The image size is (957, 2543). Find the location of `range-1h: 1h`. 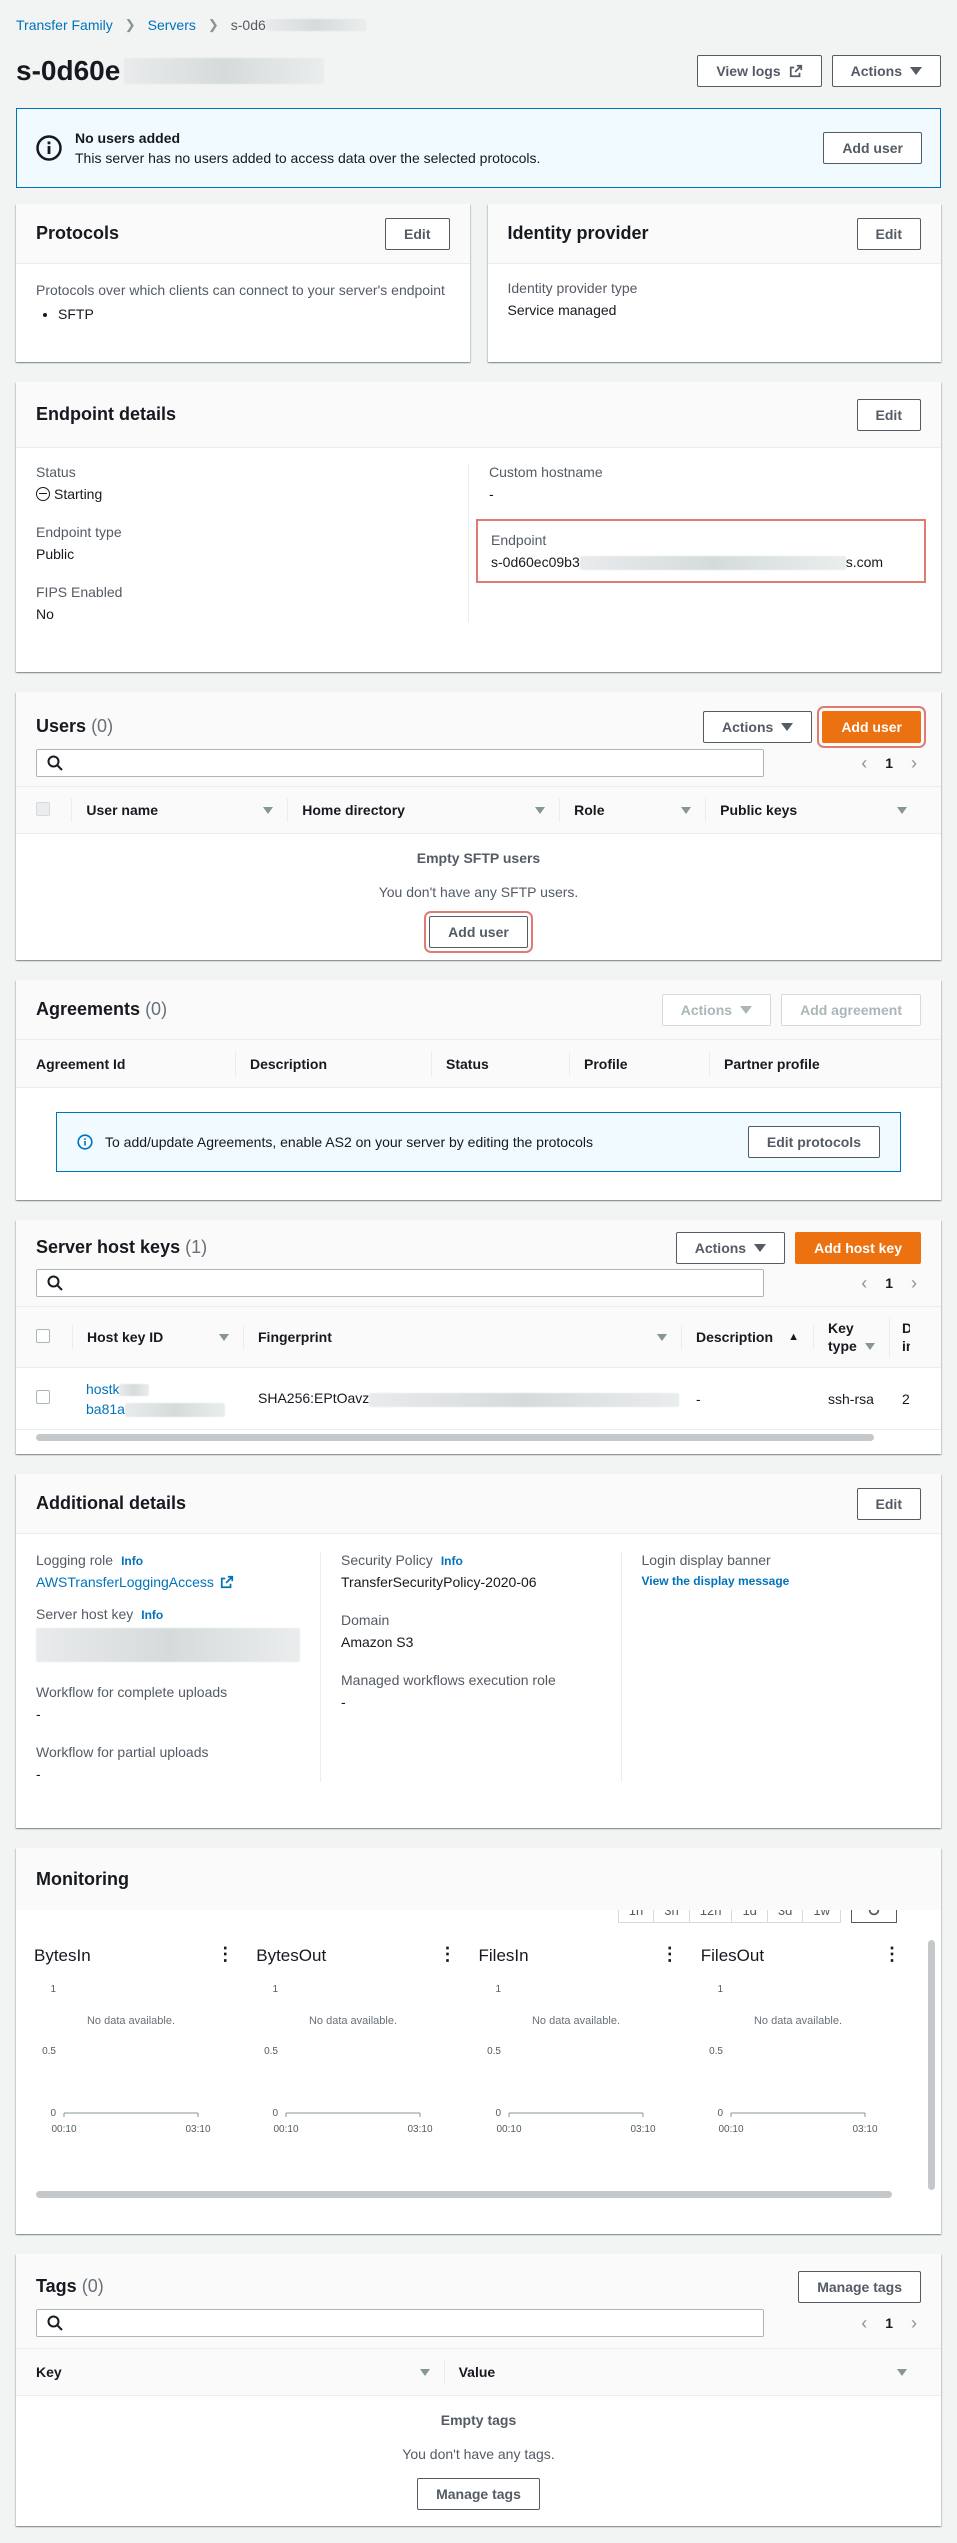

range-1h: 1h is located at coordinates (636, 1916).